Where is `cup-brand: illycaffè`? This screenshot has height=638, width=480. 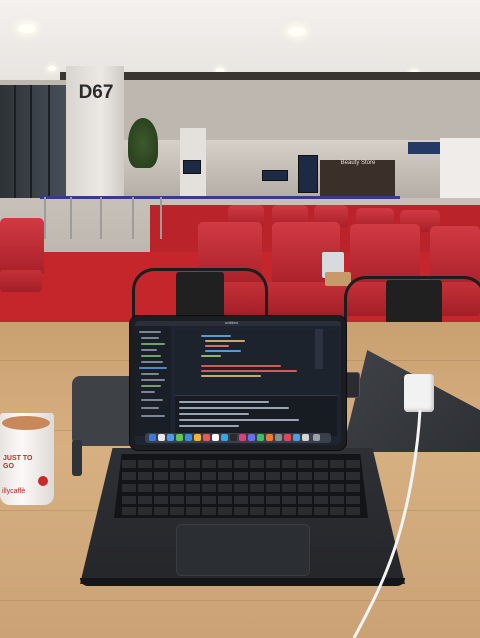
cup-brand: illycaffè is located at coordinates (14, 491).